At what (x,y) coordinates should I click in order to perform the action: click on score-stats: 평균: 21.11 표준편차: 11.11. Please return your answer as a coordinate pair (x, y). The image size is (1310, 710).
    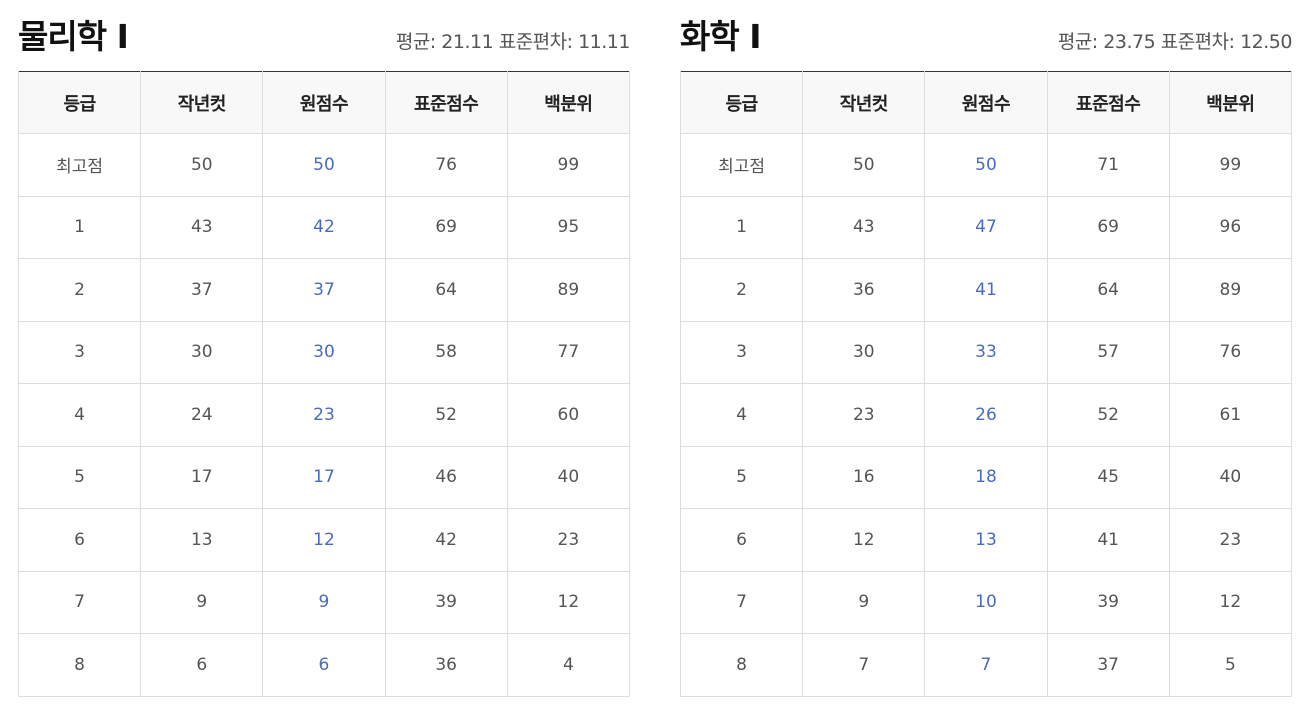
    Looking at the image, I should click on (513, 40).